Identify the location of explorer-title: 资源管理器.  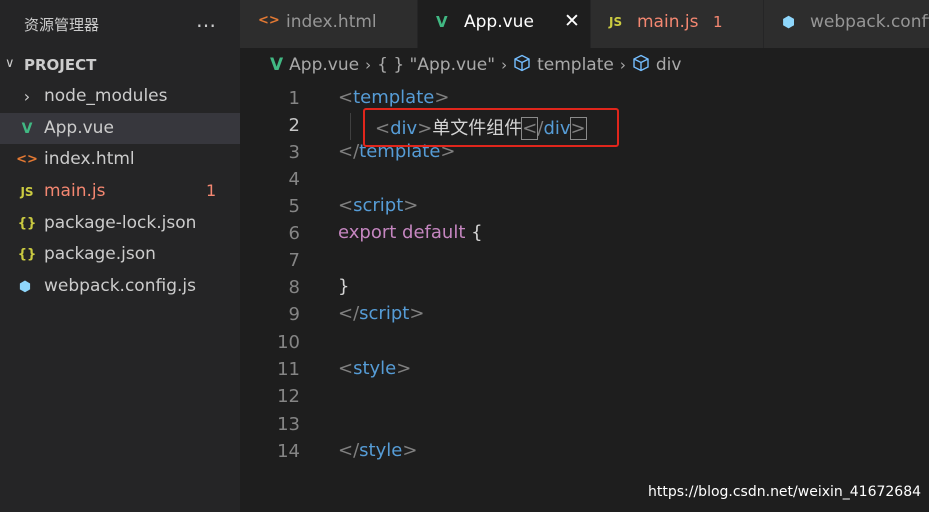
(62, 25).